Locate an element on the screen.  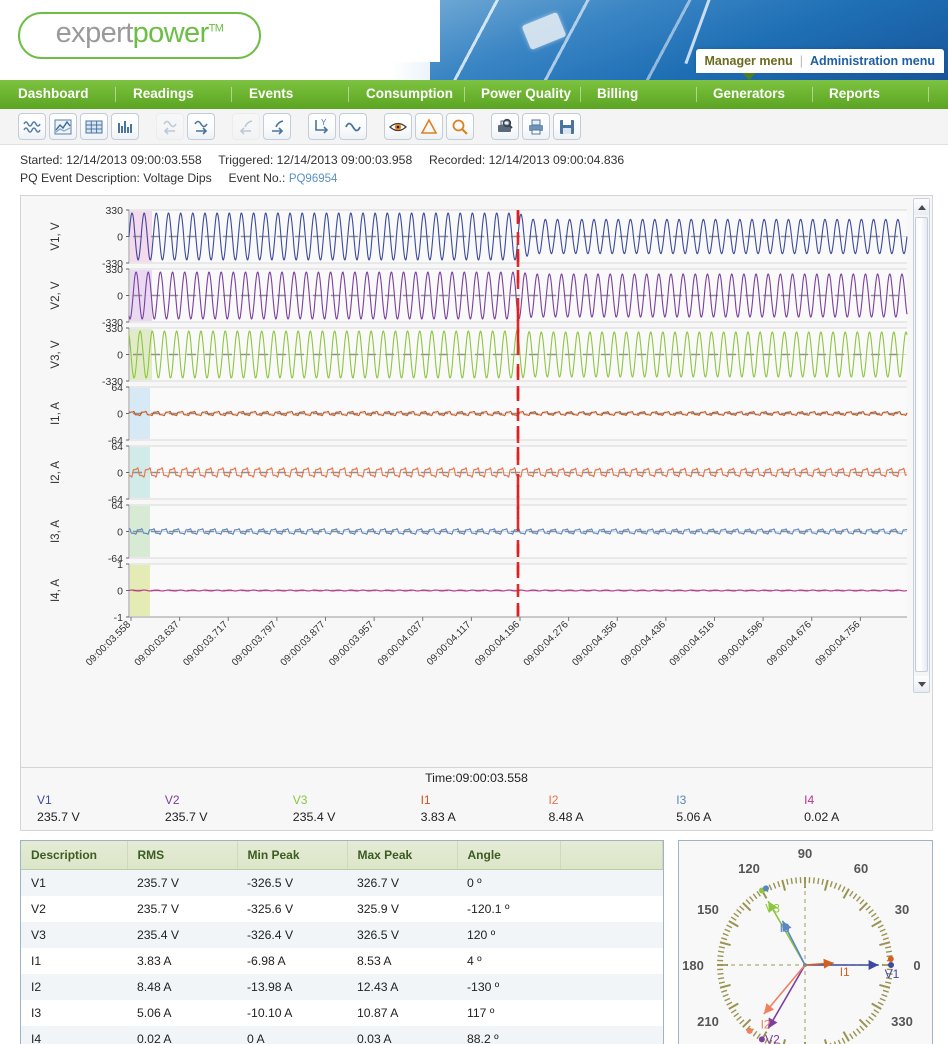
table-cell-max-peak: 8.53 A is located at coordinates (402, 961).